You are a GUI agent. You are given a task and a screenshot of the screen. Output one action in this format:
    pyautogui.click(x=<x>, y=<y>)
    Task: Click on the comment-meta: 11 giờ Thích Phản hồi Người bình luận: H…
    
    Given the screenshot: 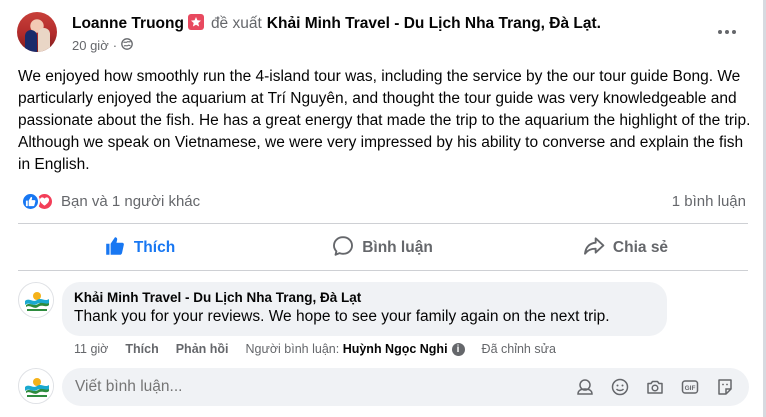 What is the action you would take?
    pyautogui.click(x=315, y=349)
    